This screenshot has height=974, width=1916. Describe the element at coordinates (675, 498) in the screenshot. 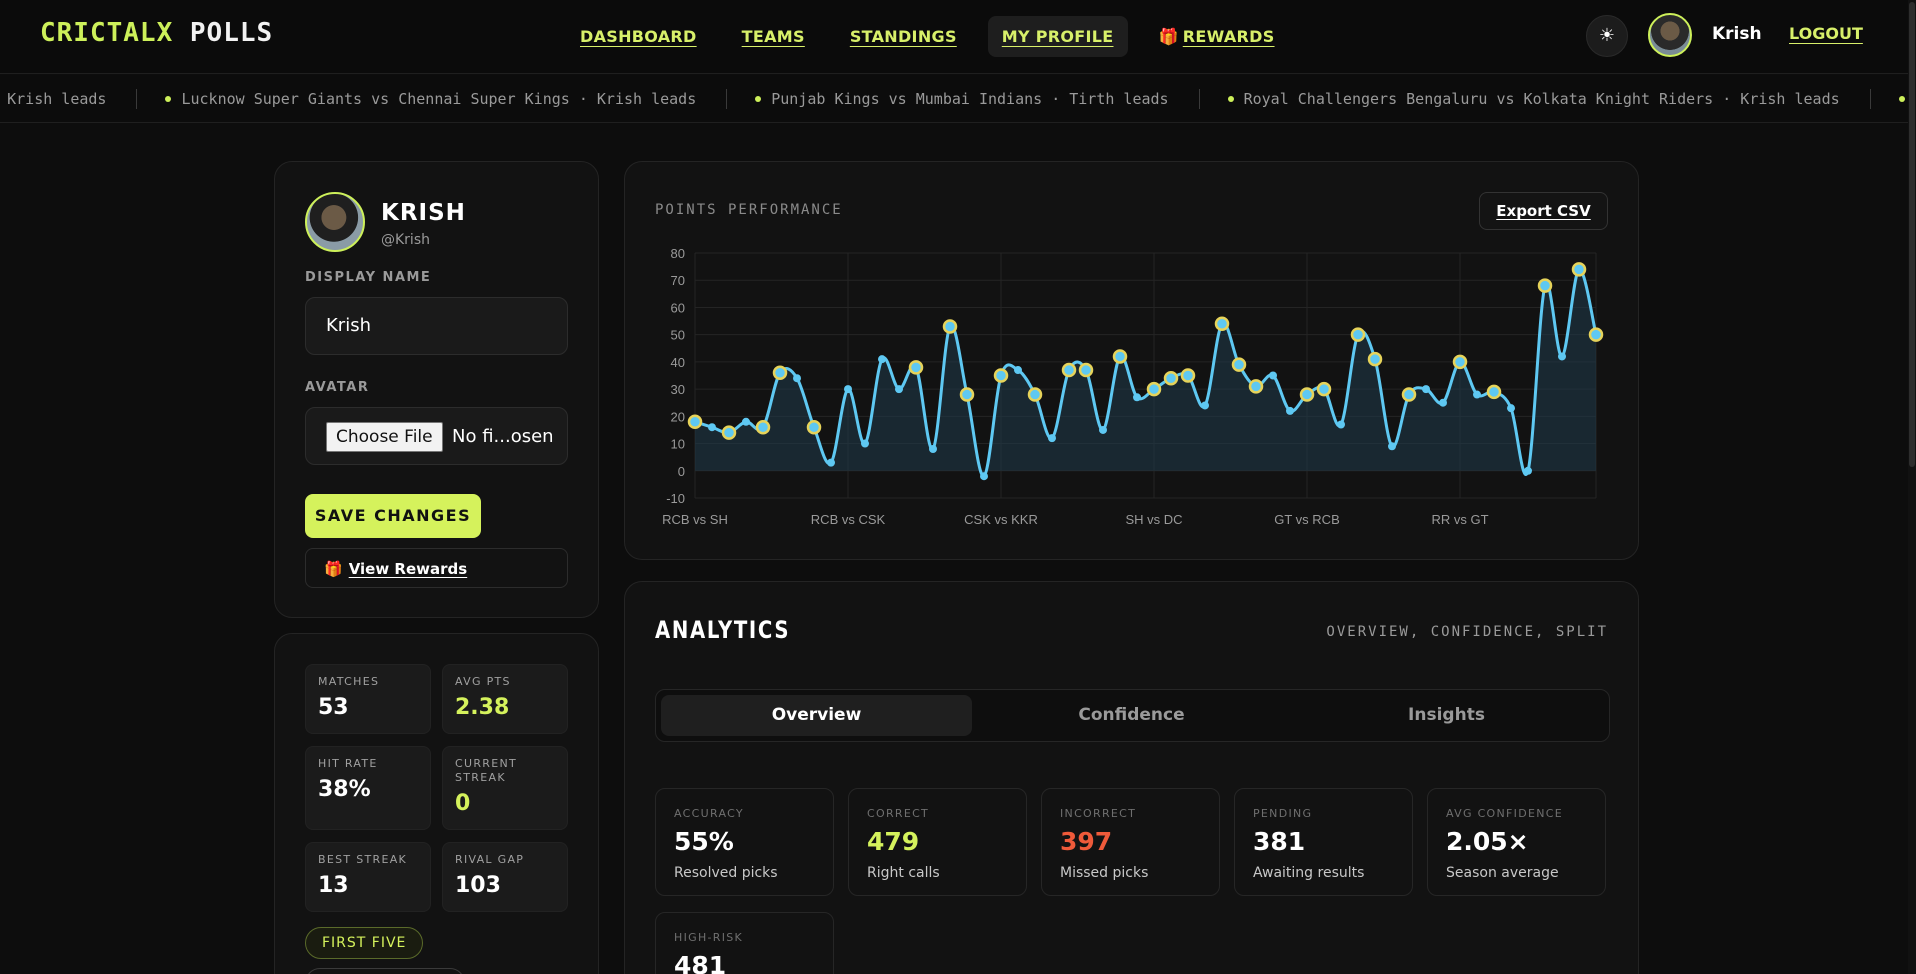

I see `y-tick-label: -10` at that location.